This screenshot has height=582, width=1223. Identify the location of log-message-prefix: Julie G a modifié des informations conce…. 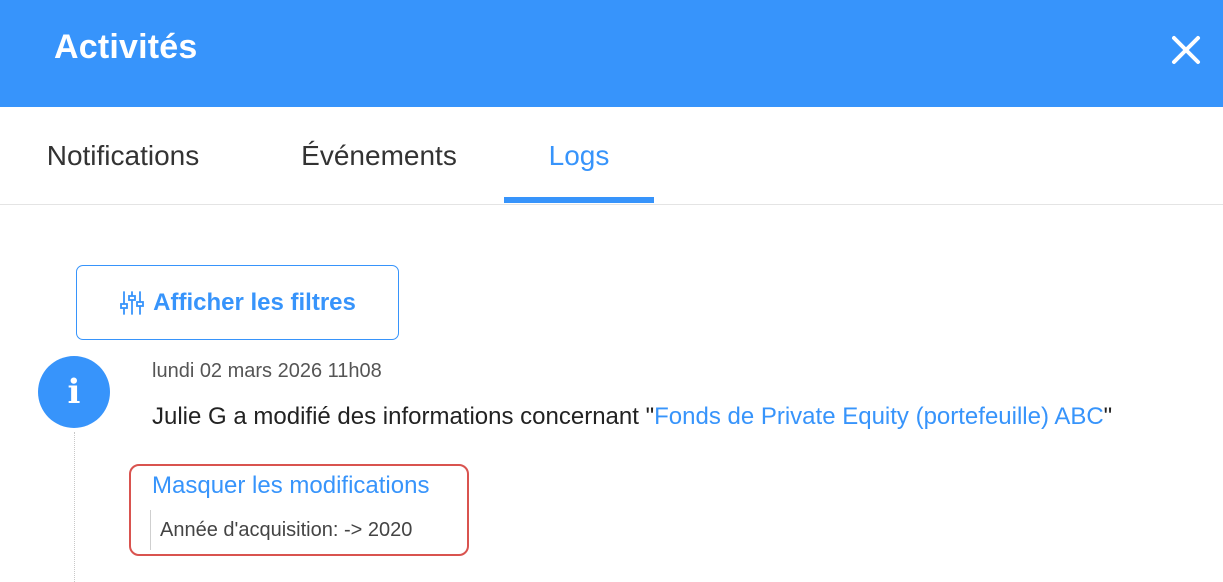
(403, 416).